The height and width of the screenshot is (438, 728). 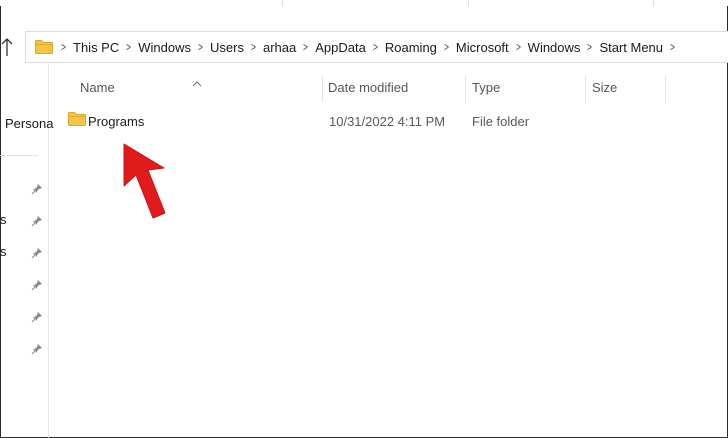 I want to click on column-header-type: Type, so click(x=486, y=90).